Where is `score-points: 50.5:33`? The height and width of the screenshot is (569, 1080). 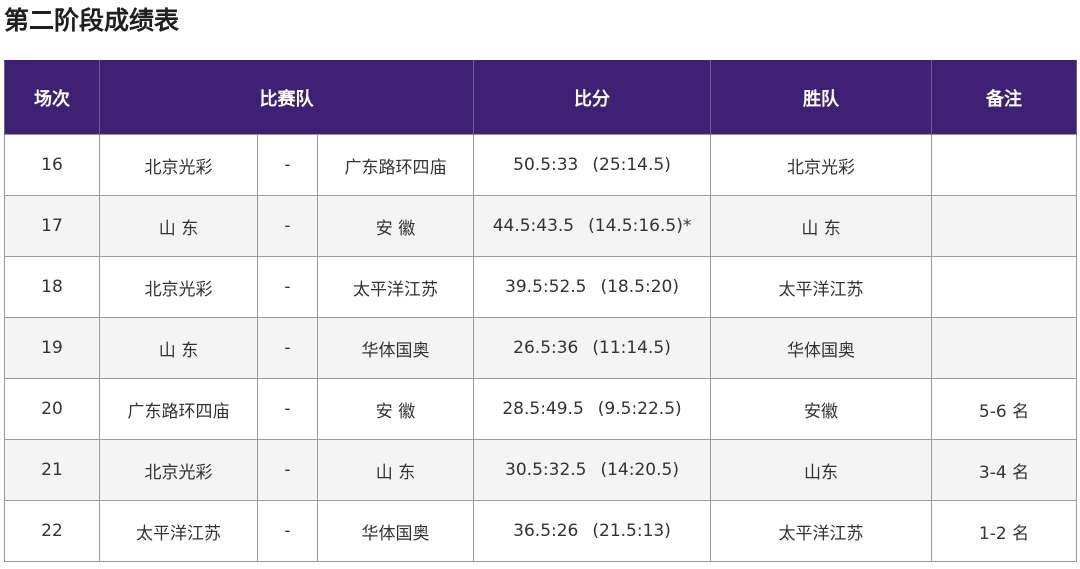 score-points: 50.5:33 is located at coordinates (546, 165).